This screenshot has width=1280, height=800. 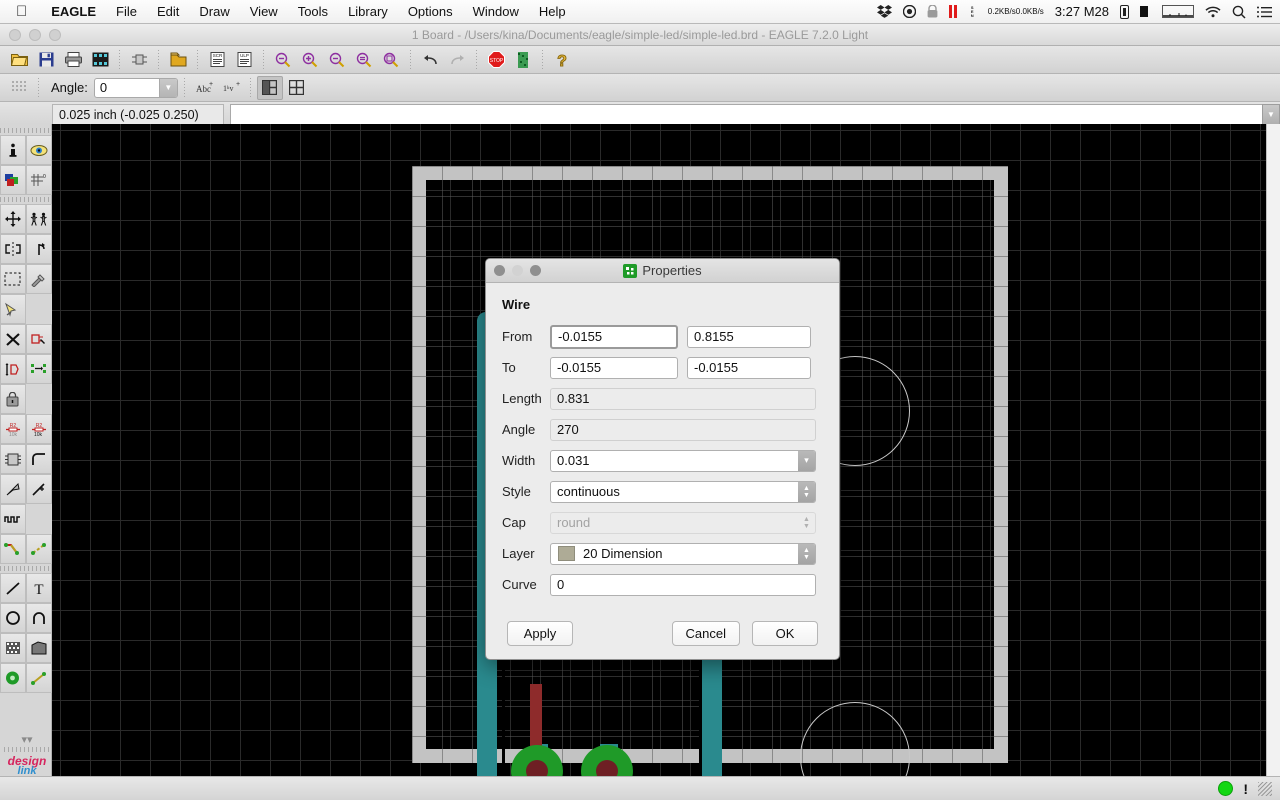 What do you see at coordinates (457, 60) in the screenshot?
I see `redo-icon` at bounding box center [457, 60].